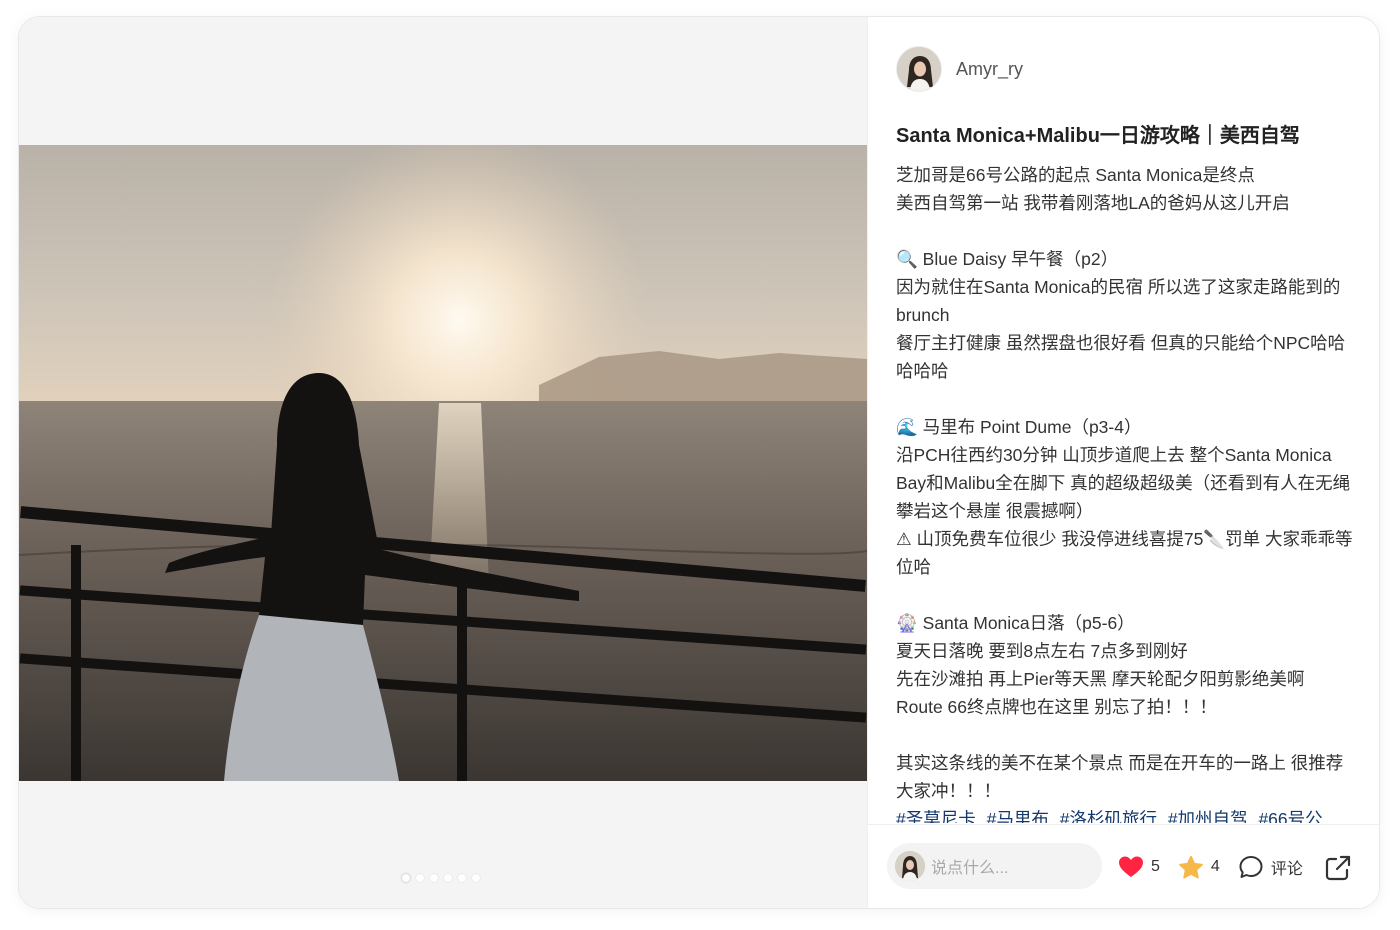 The image size is (1400, 930). What do you see at coordinates (1208, 816) in the screenshot?
I see `hashtag-link: #加州自驾` at bounding box center [1208, 816].